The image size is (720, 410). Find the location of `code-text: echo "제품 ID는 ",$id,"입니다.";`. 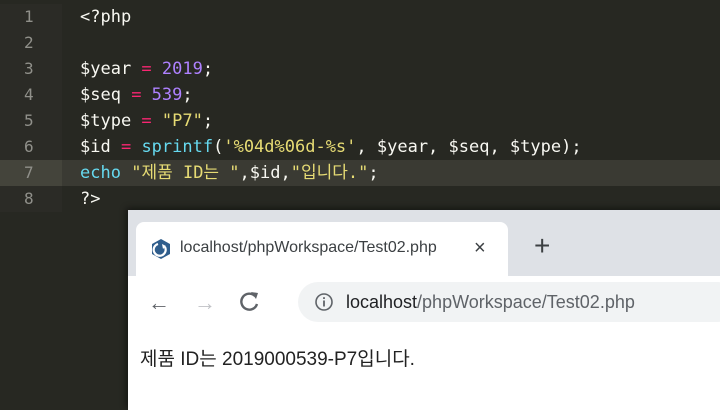

code-text: echo "제품 ID는 ",$id,"입니다."; is located at coordinates (229, 173).